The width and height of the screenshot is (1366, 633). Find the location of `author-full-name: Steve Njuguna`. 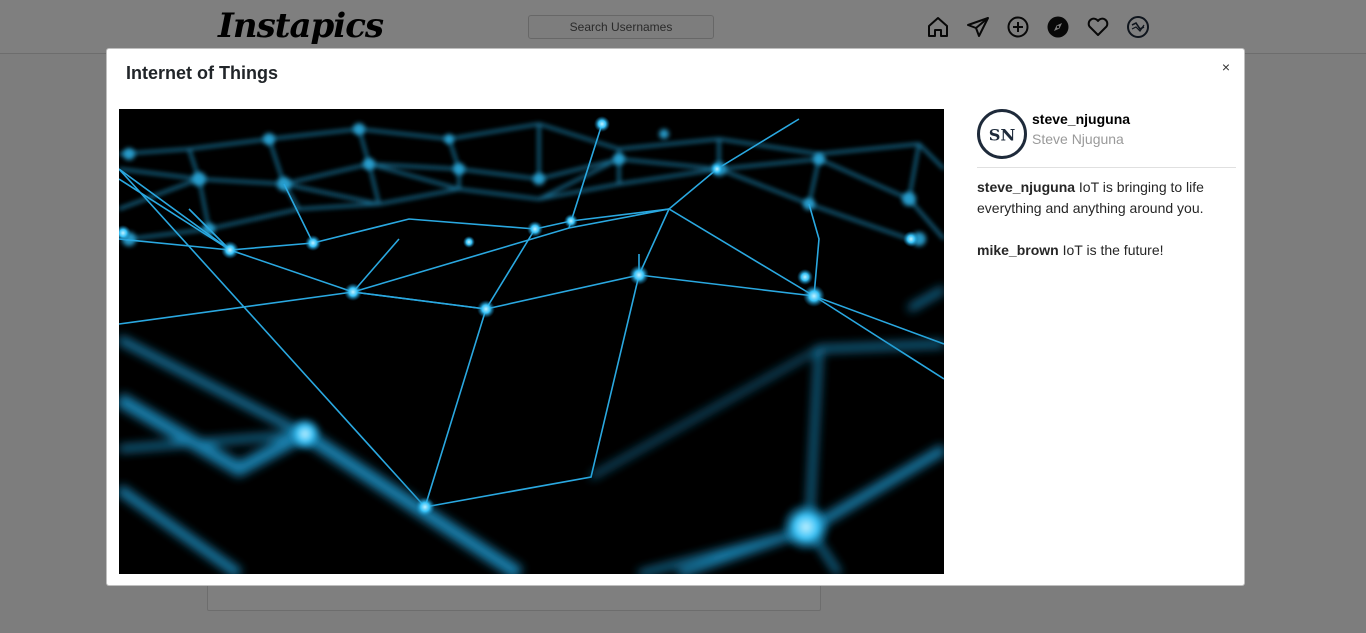

author-full-name: Steve Njuguna is located at coordinates (1078, 138).